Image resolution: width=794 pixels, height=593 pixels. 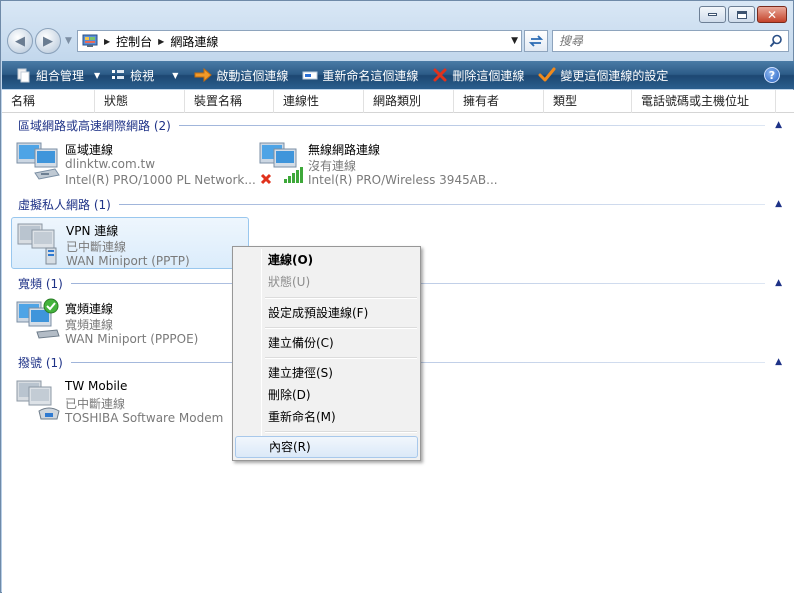 I want to click on connection-name: 區域連線, so click(x=89, y=150).